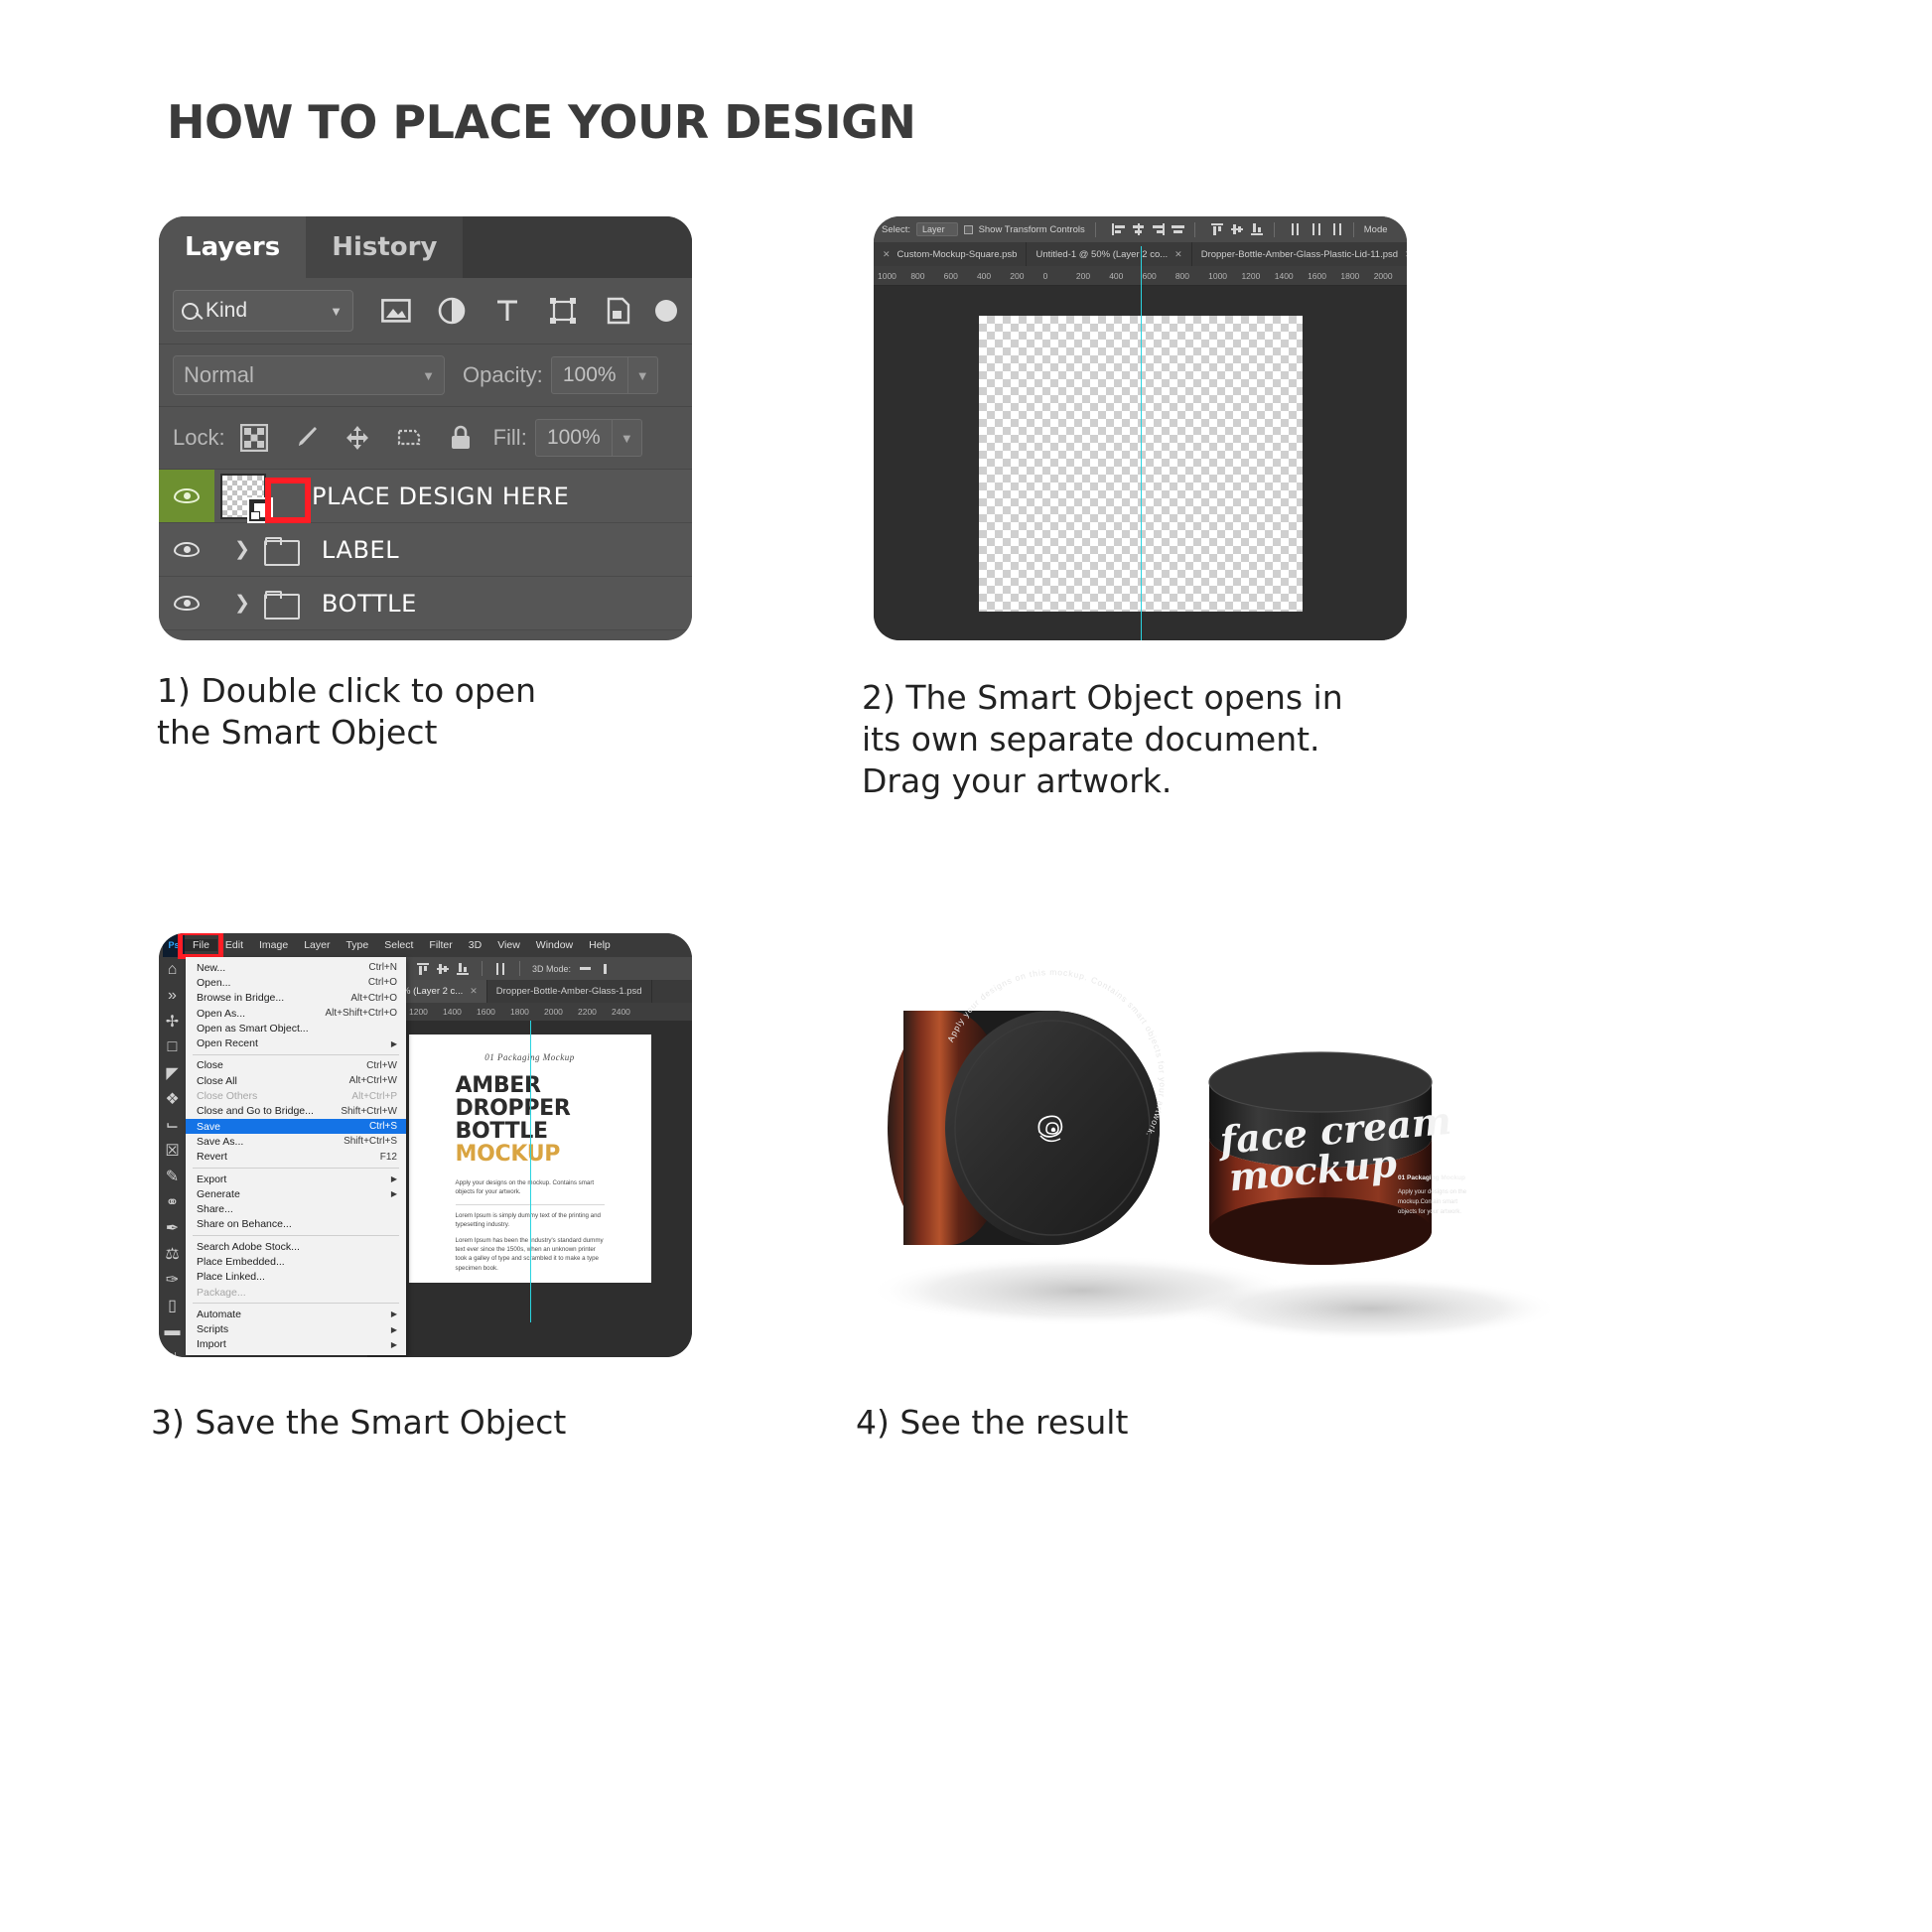 This screenshot has width=1932, height=1932. Describe the element at coordinates (317, 945) in the screenshot. I see `menu-layer: Layer` at that location.